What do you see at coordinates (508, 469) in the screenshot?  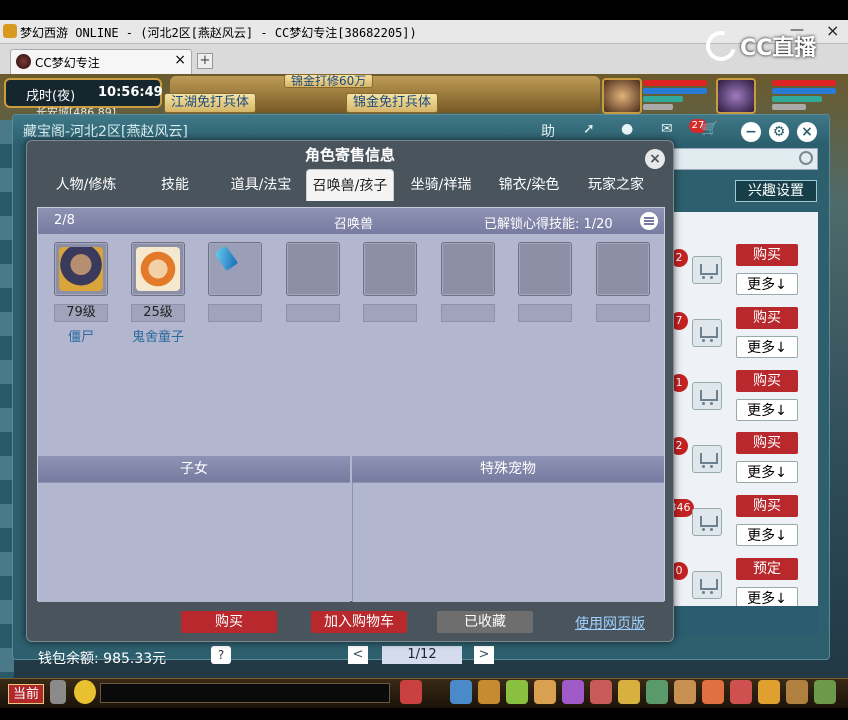 I see `special-pets-header: 特殊宠物` at bounding box center [508, 469].